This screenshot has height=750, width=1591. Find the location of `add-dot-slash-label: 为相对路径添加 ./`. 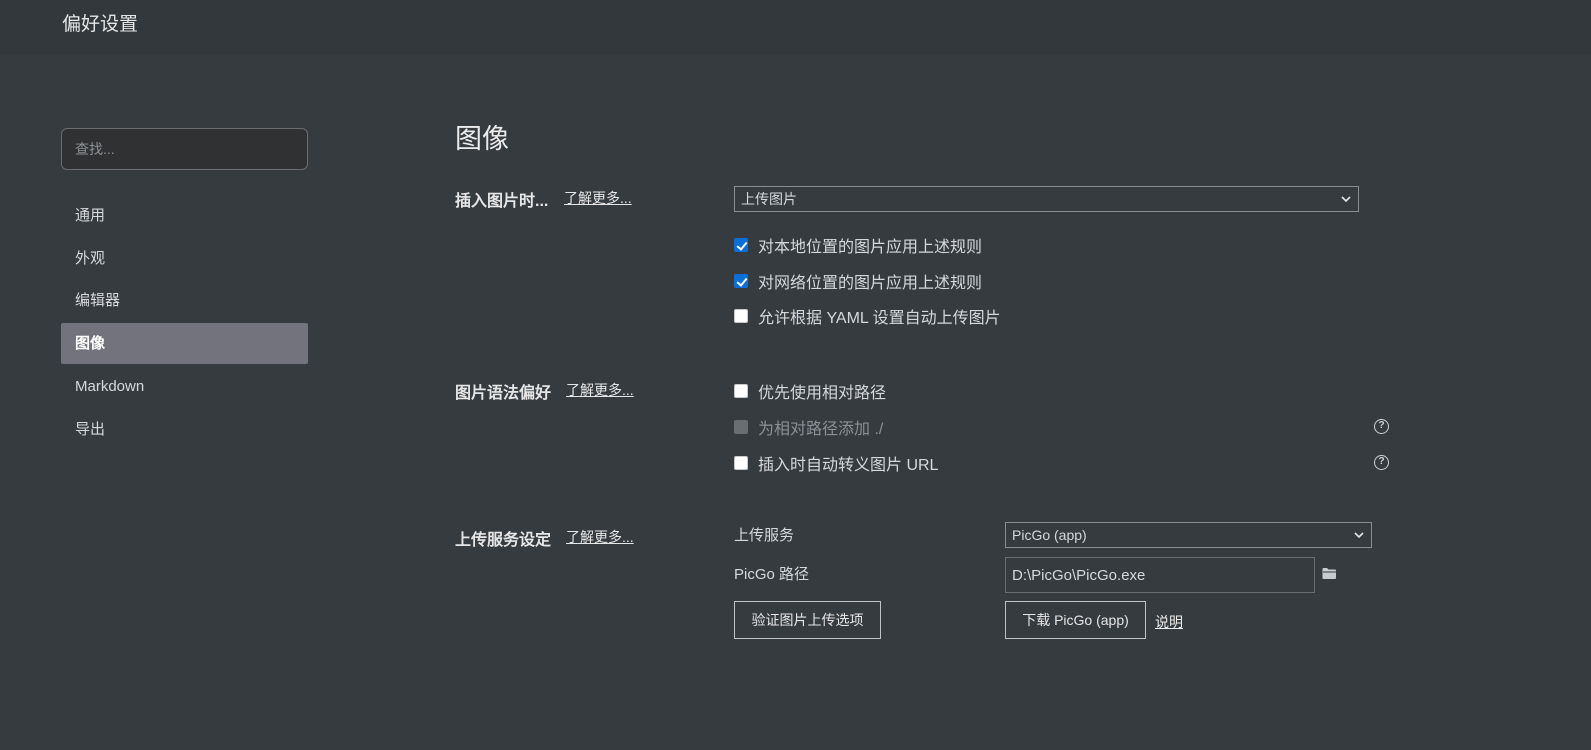

add-dot-slash-label: 为相对路径添加 ./ is located at coordinates (821, 429).